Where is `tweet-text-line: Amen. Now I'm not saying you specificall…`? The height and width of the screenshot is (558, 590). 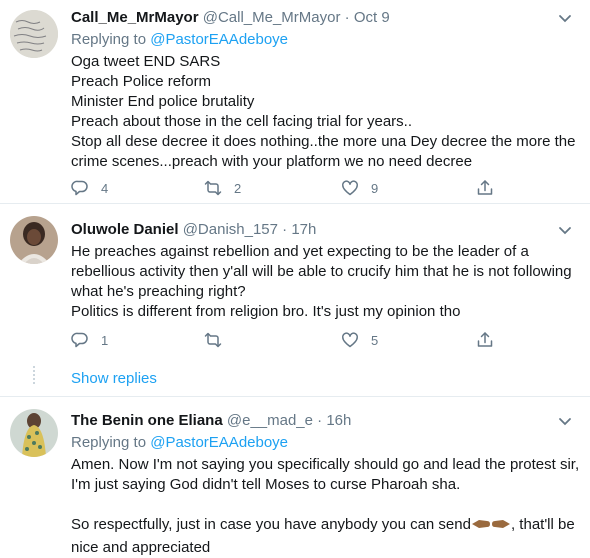
tweet-text-line: Amen. Now I'm not saying you specificall… is located at coordinates (327, 474).